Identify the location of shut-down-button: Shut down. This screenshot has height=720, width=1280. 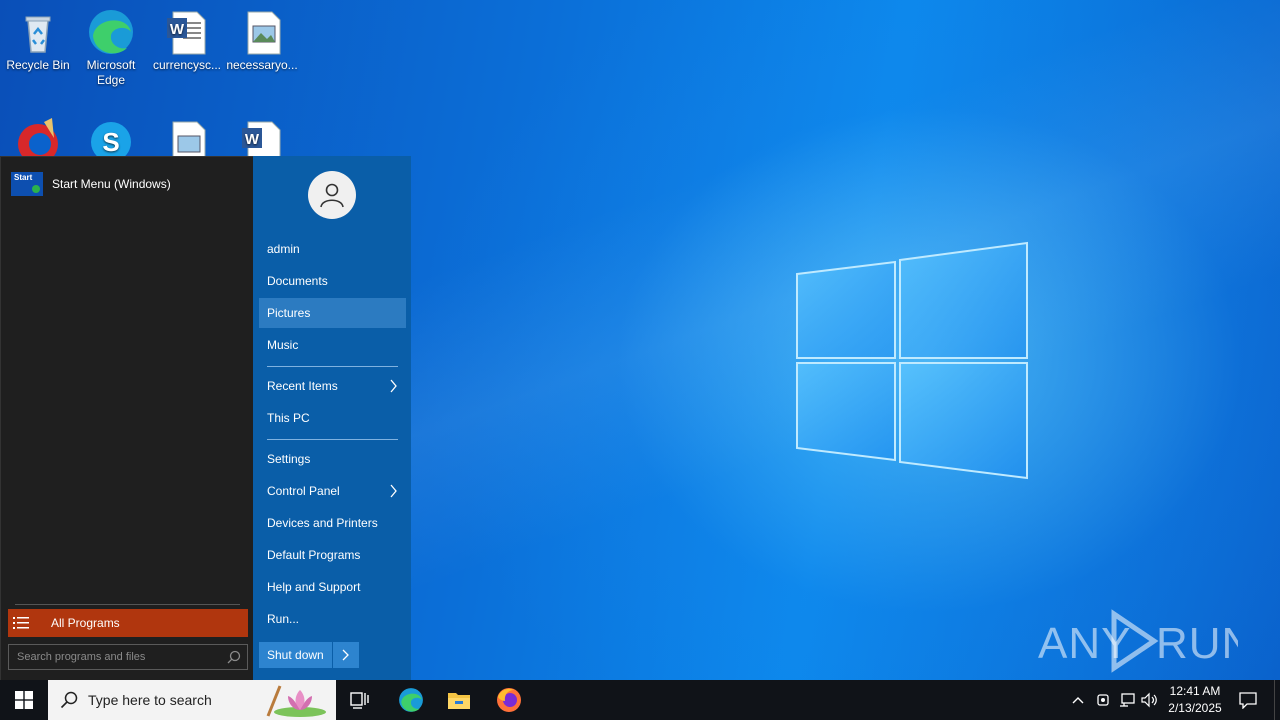
(295, 655).